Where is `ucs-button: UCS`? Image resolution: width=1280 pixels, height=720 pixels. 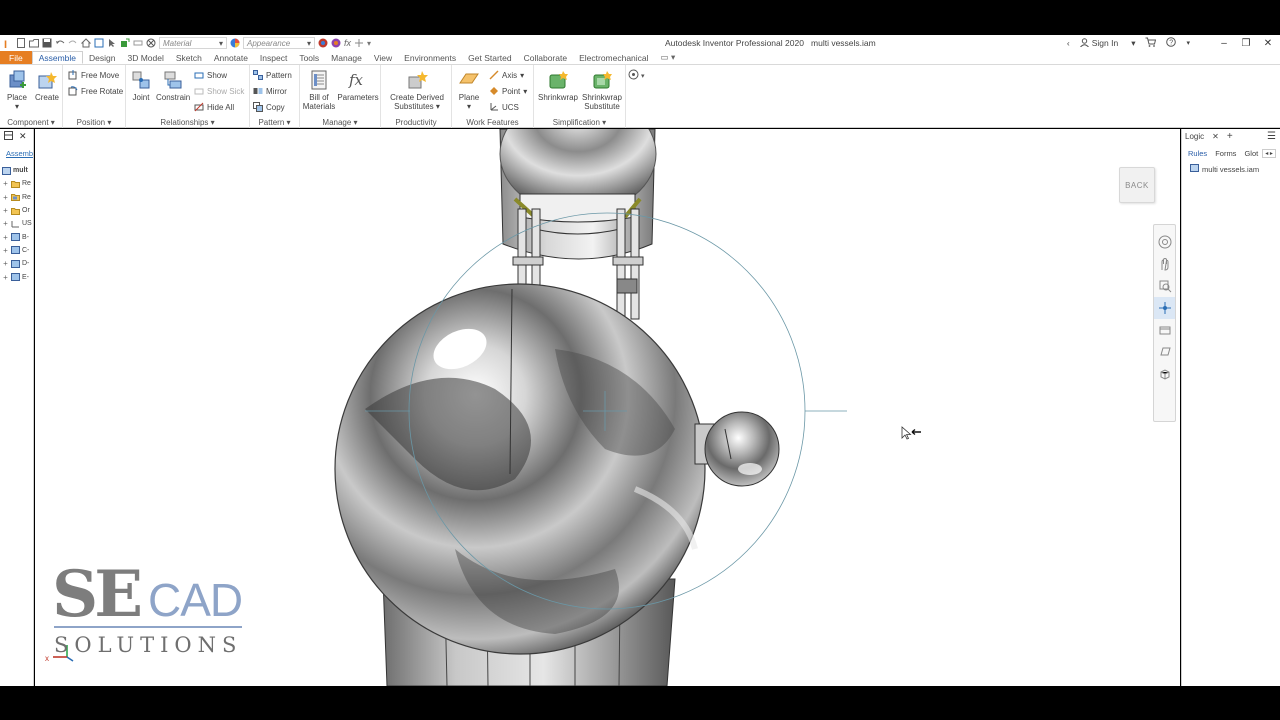
ucs-button: UCS is located at coordinates (504, 107).